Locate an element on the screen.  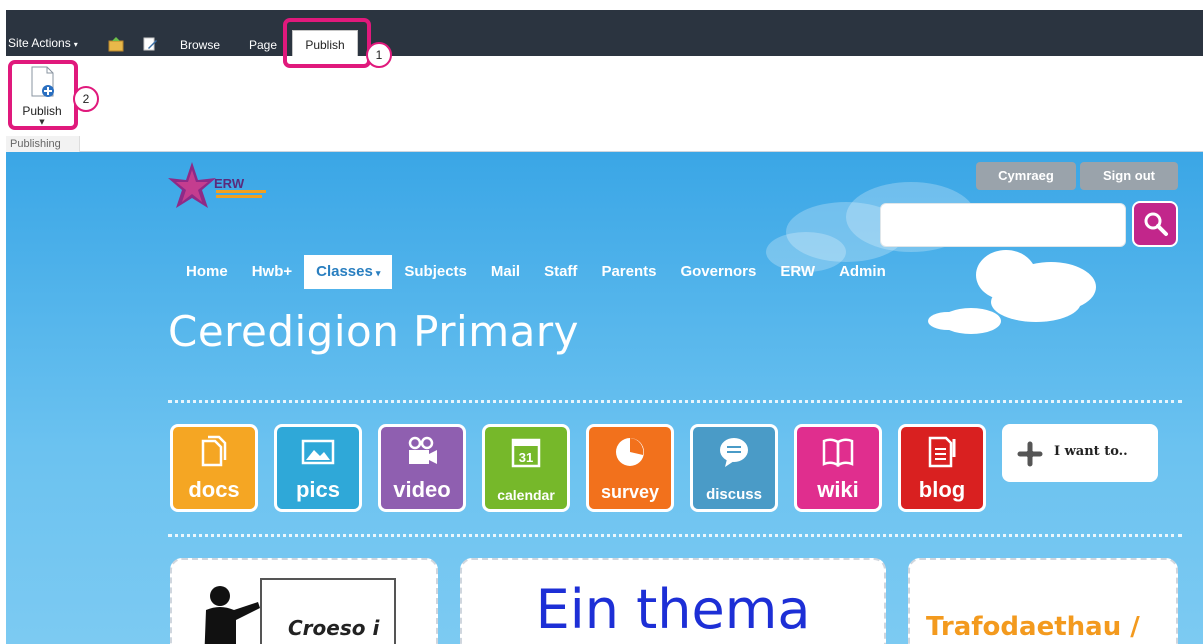
svg-text: 31 is located at coordinates (526, 457).